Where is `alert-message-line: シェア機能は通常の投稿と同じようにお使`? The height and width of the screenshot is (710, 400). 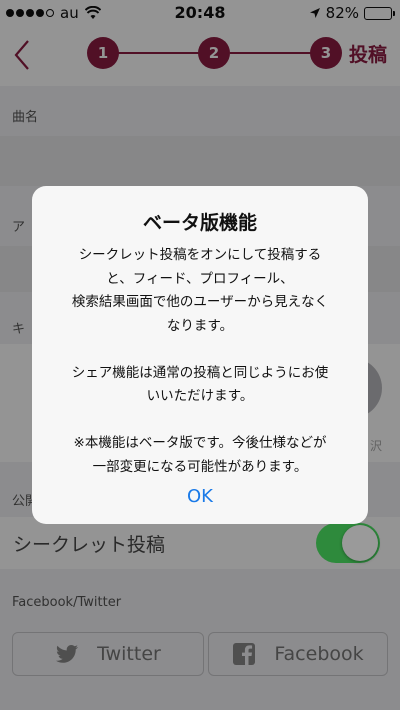
alert-message-line: シェア機能は通常の投稿と同じようにお使 is located at coordinates (200, 372).